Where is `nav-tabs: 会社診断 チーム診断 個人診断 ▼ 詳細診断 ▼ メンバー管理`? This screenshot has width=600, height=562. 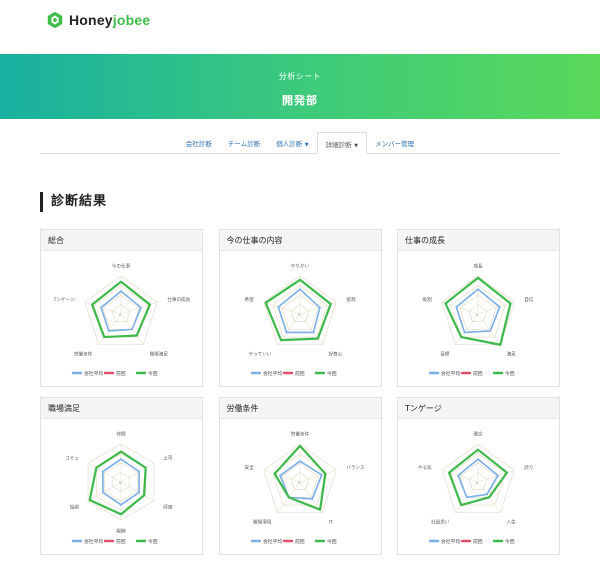
nav-tabs: 会社診断 チーム診断 個人診断 ▼ 詳細診断 ▼ メンバー管理 is located at coordinates (300, 143).